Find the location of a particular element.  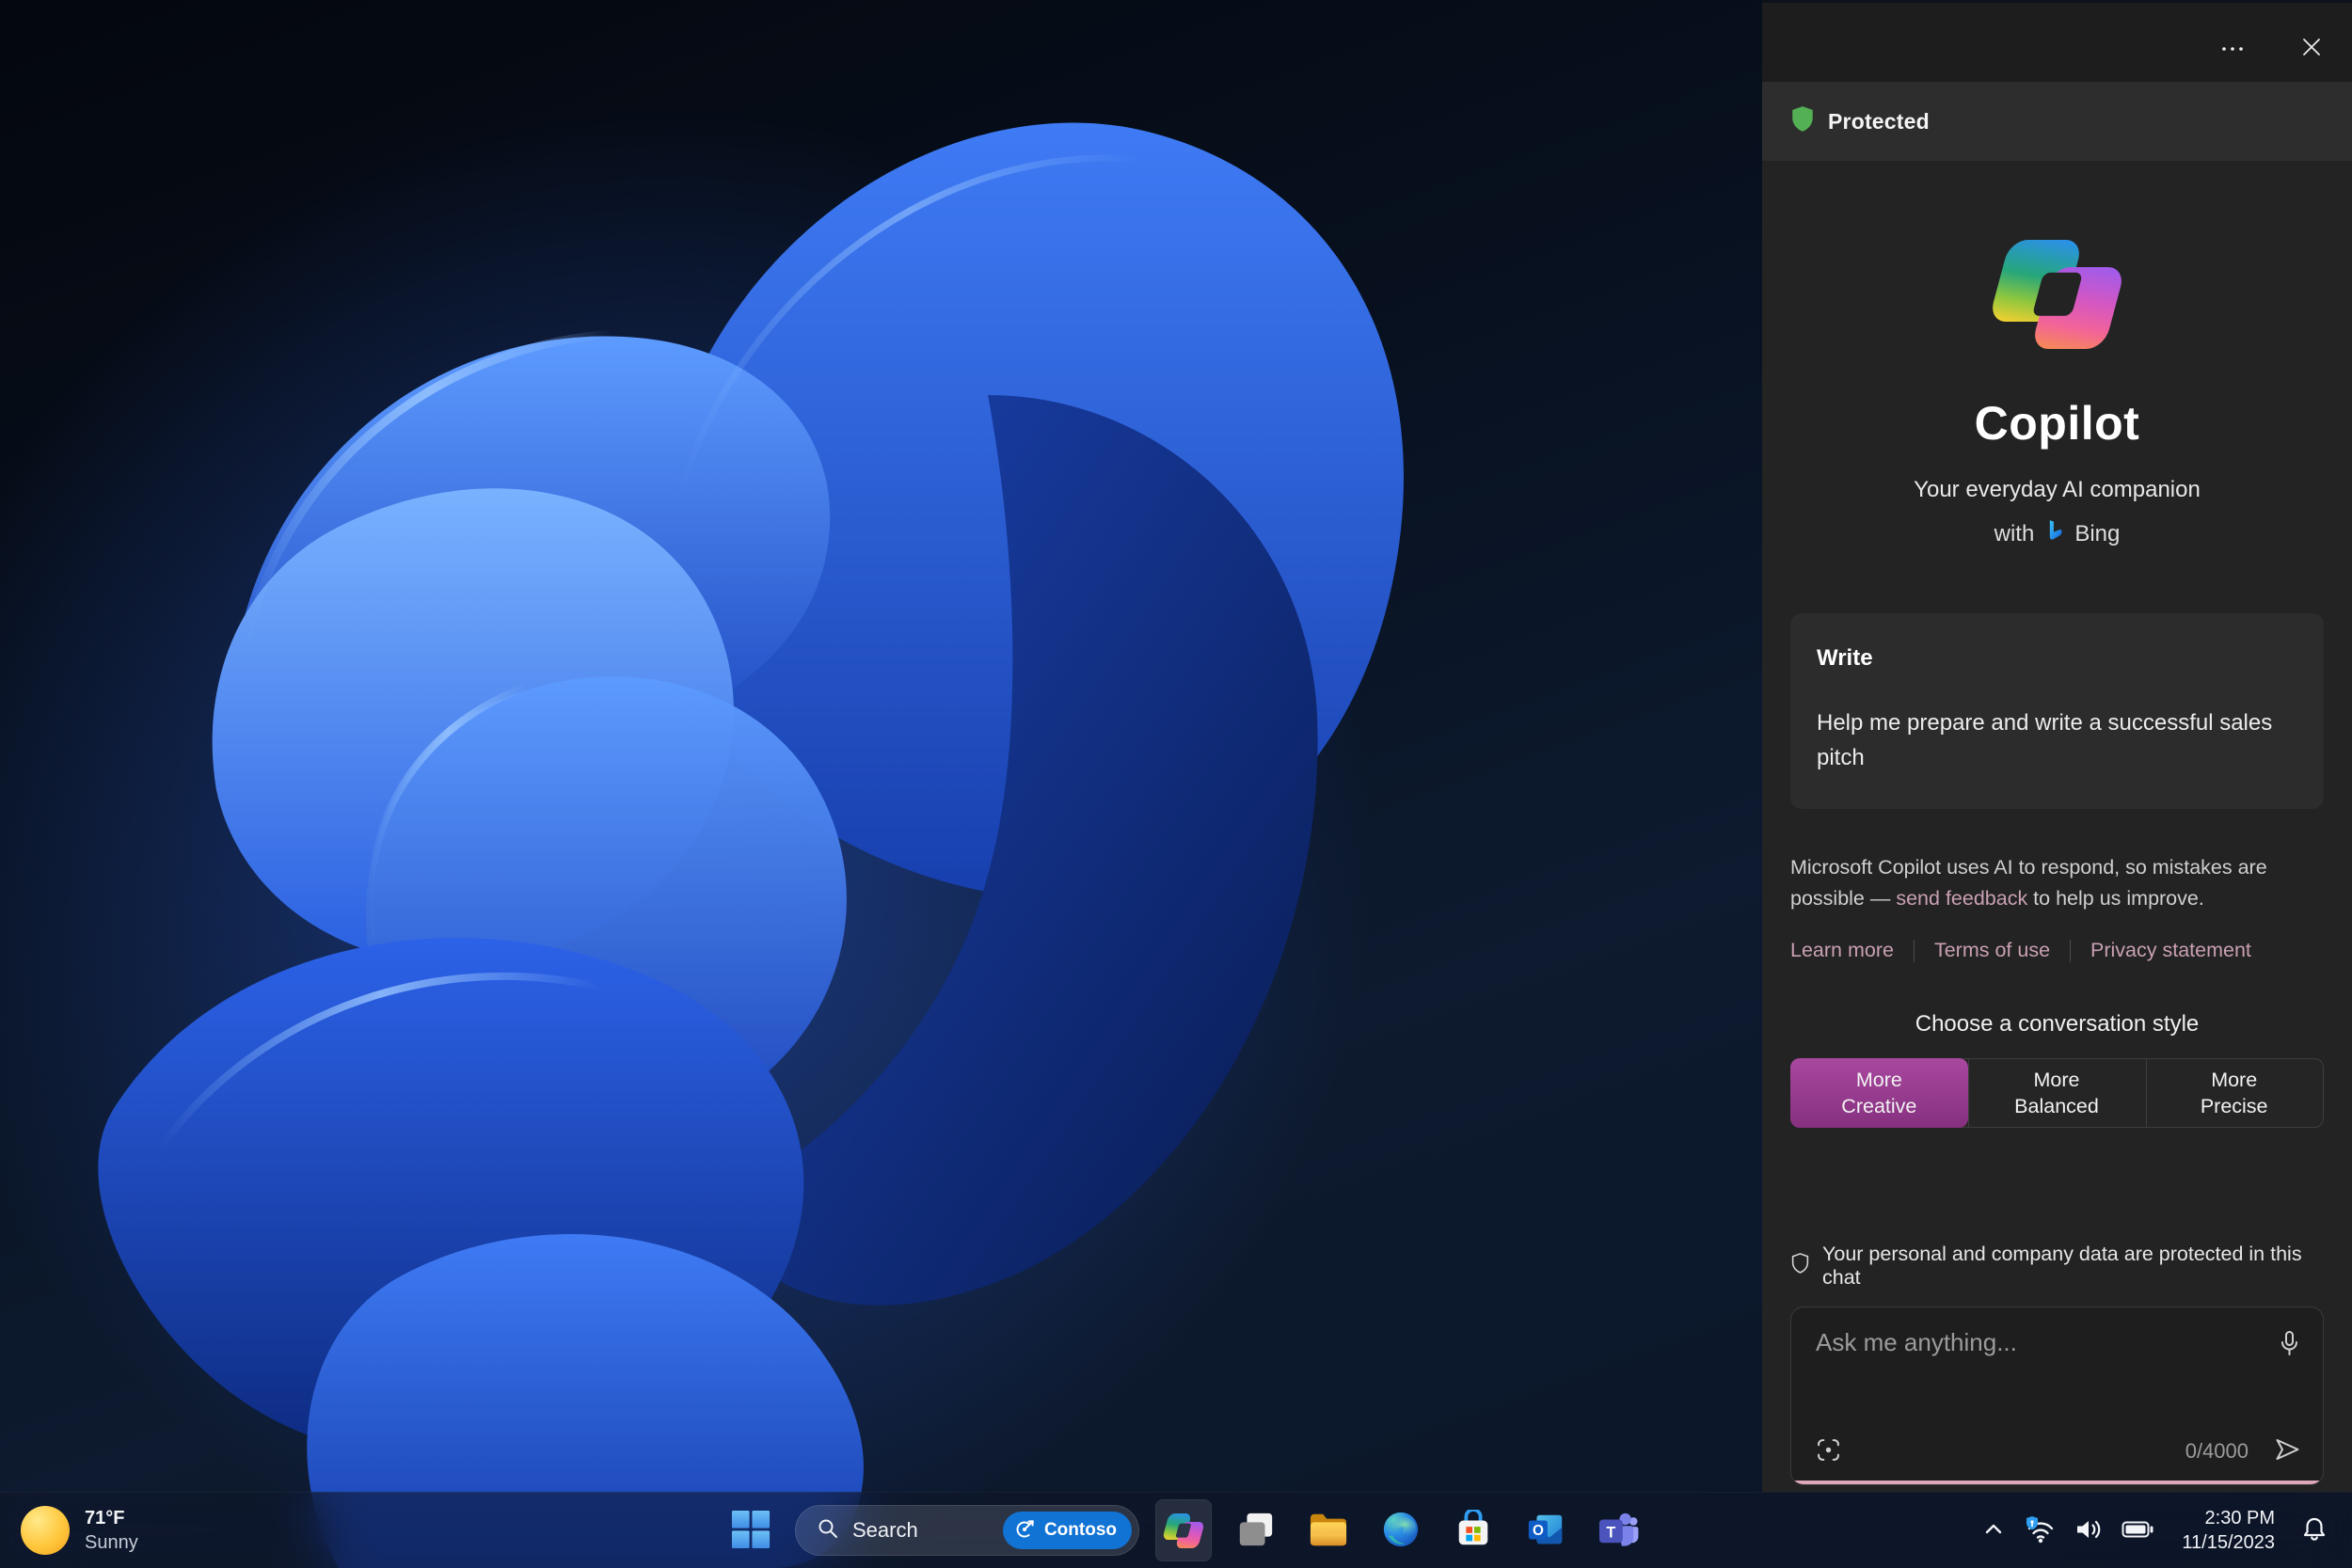

with-bing-row: with Bing is located at coordinates (2057, 533).